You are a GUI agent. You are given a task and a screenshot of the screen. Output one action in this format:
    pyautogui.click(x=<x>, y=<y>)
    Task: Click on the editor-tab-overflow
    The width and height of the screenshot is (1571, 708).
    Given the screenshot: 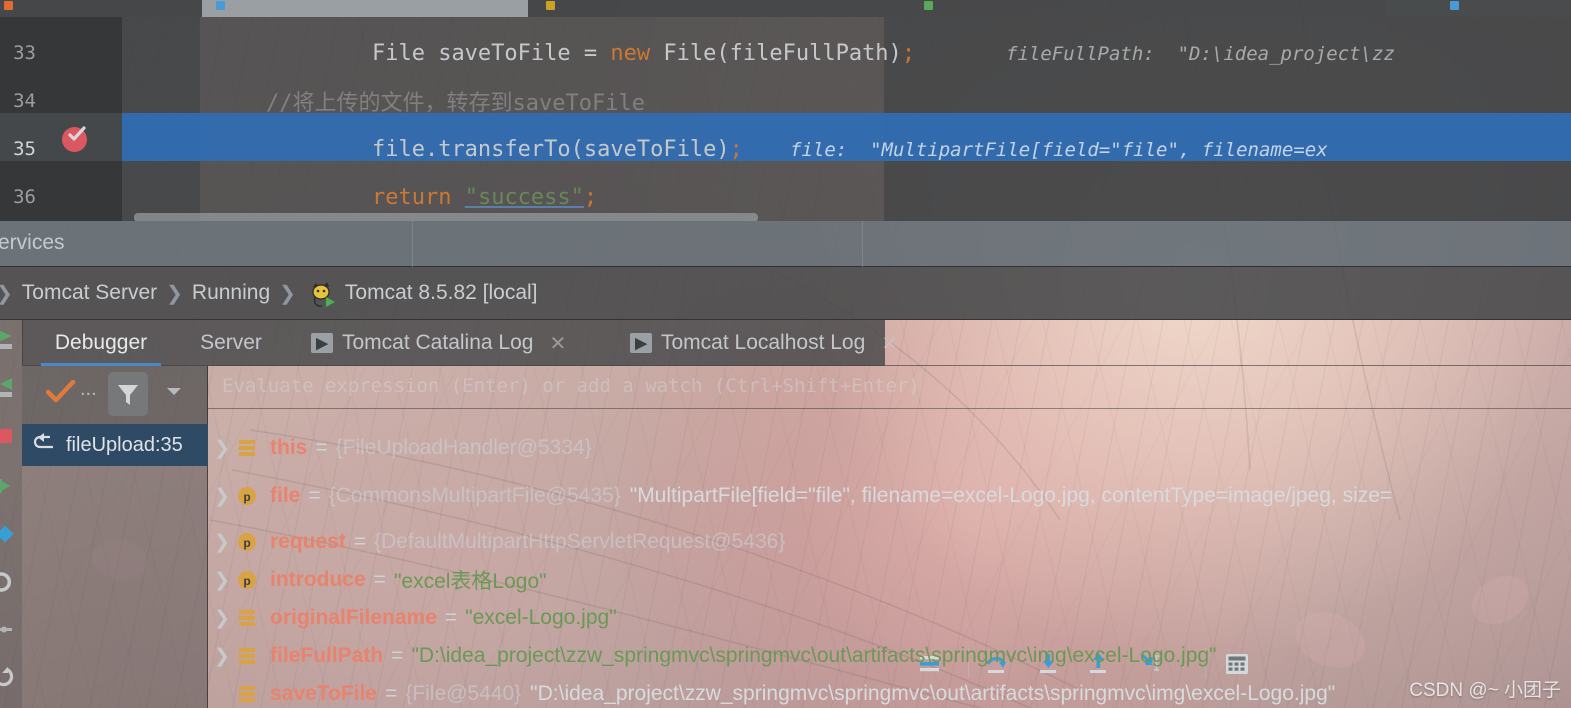 What is the action you would take?
    pyautogui.click(x=1478, y=8)
    